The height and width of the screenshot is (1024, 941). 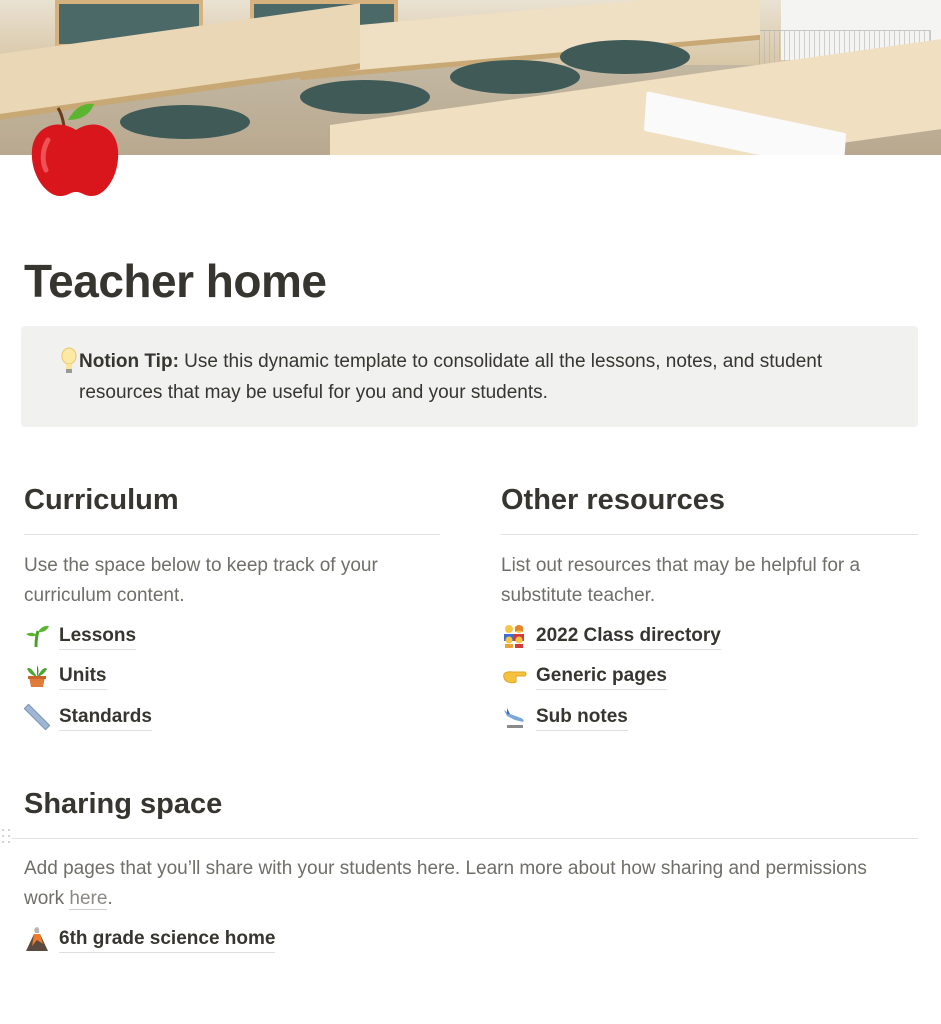 What do you see at coordinates (7, 839) in the screenshot?
I see `drag-handle-icon` at bounding box center [7, 839].